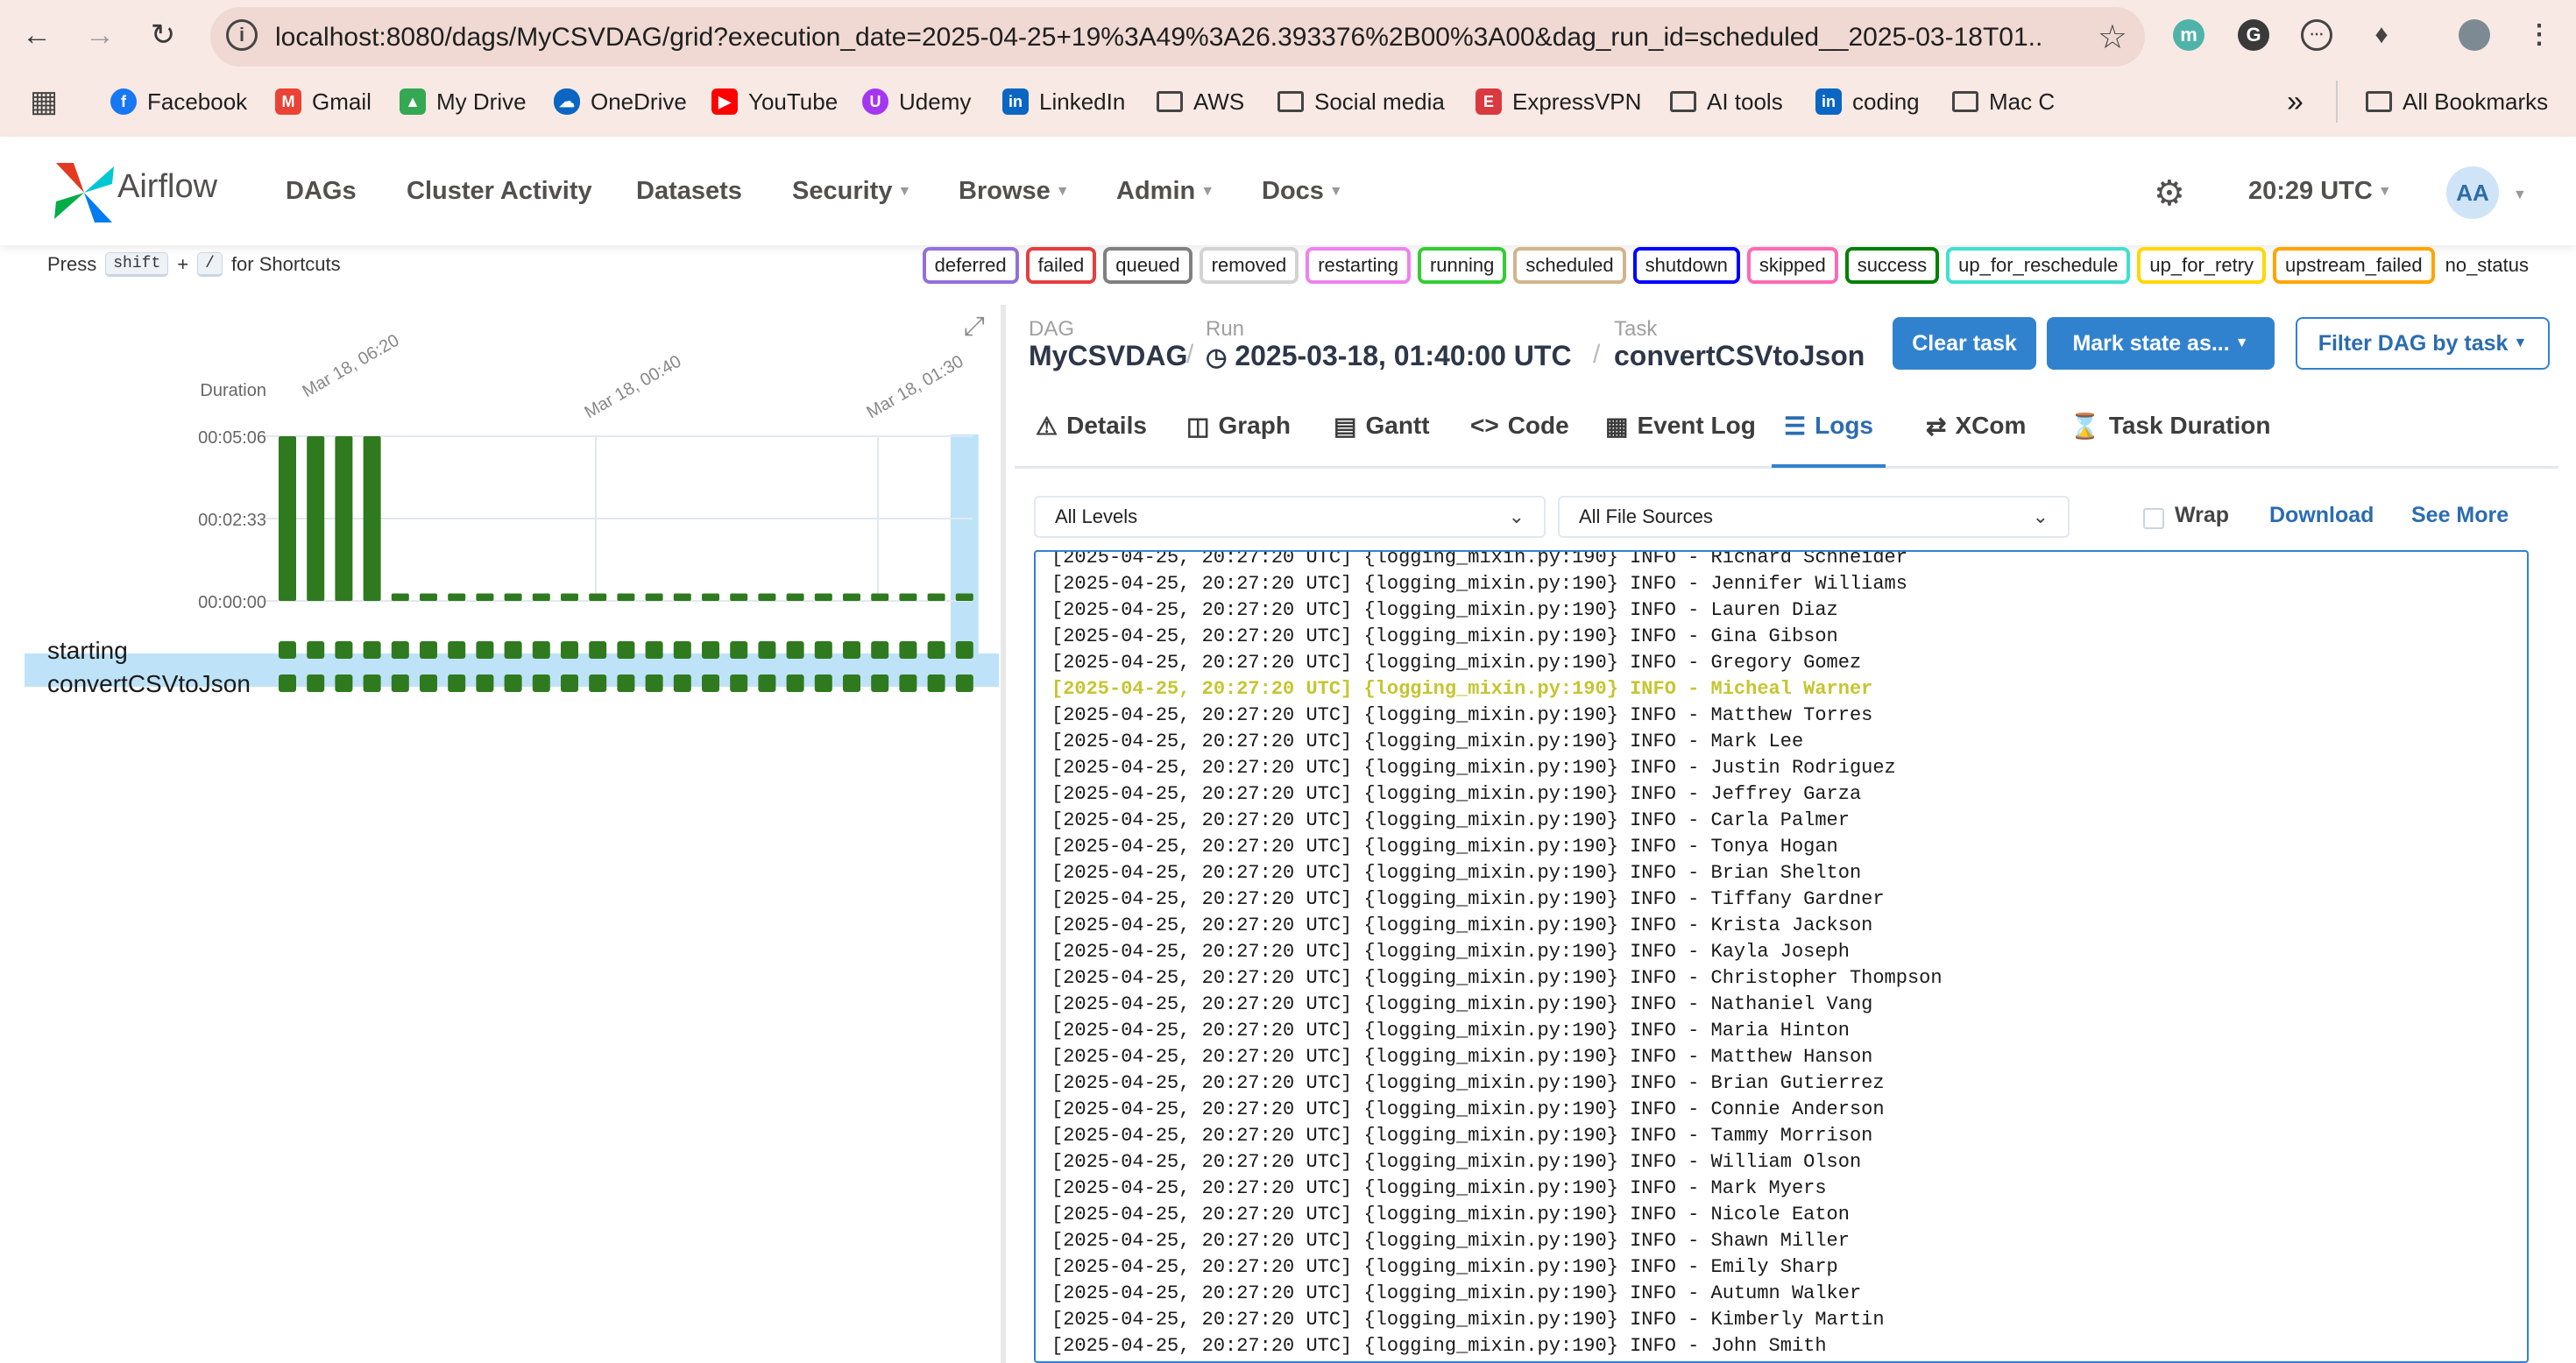  I want to click on legend-restarting: restarting, so click(1358, 266).